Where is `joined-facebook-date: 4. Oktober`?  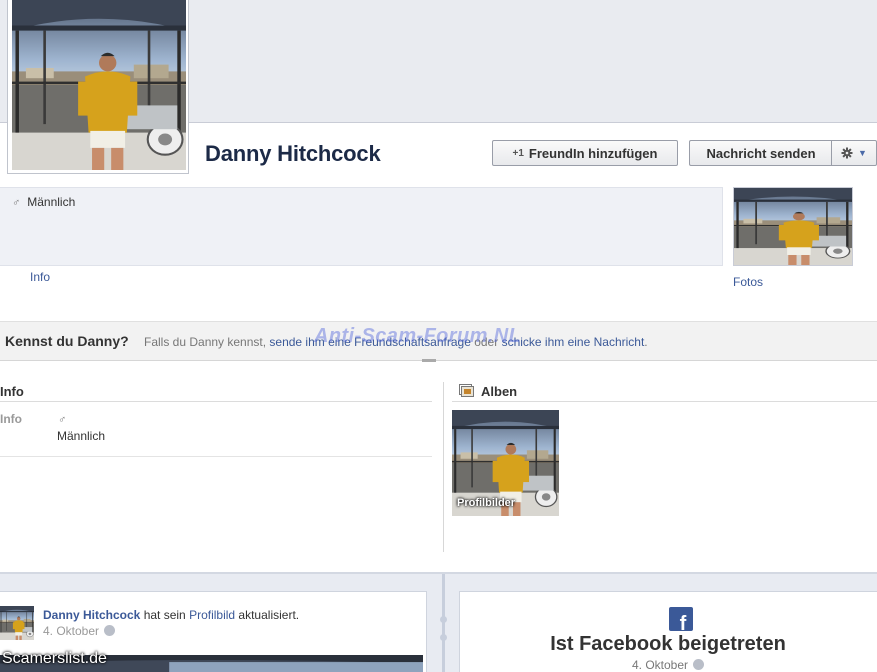
joined-facebook-date: 4. Oktober is located at coordinates (668, 665).